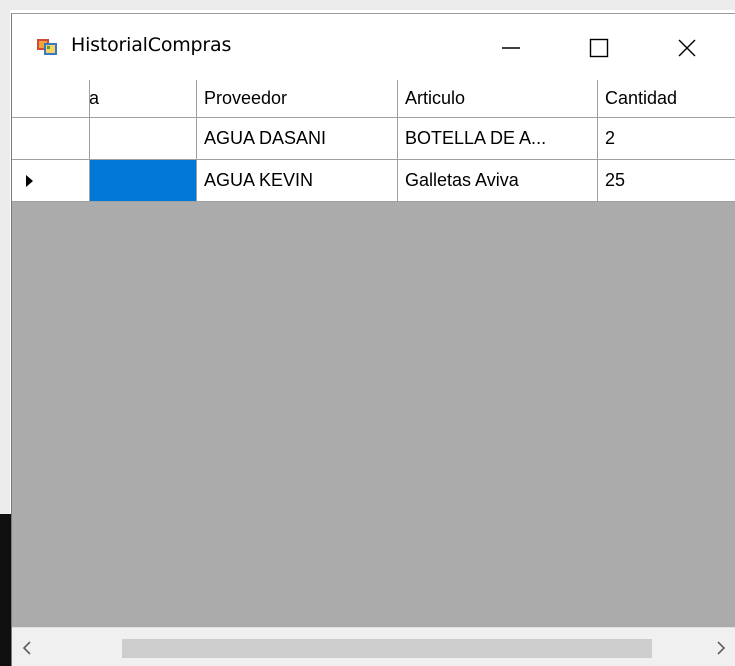 The height and width of the screenshot is (666, 735). I want to click on column-header-label: Articulo, so click(435, 98).